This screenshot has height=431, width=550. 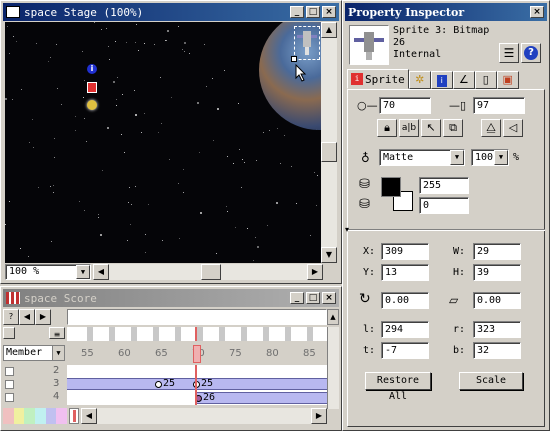 I want to click on score-hscroll, so click(x=204, y=416).